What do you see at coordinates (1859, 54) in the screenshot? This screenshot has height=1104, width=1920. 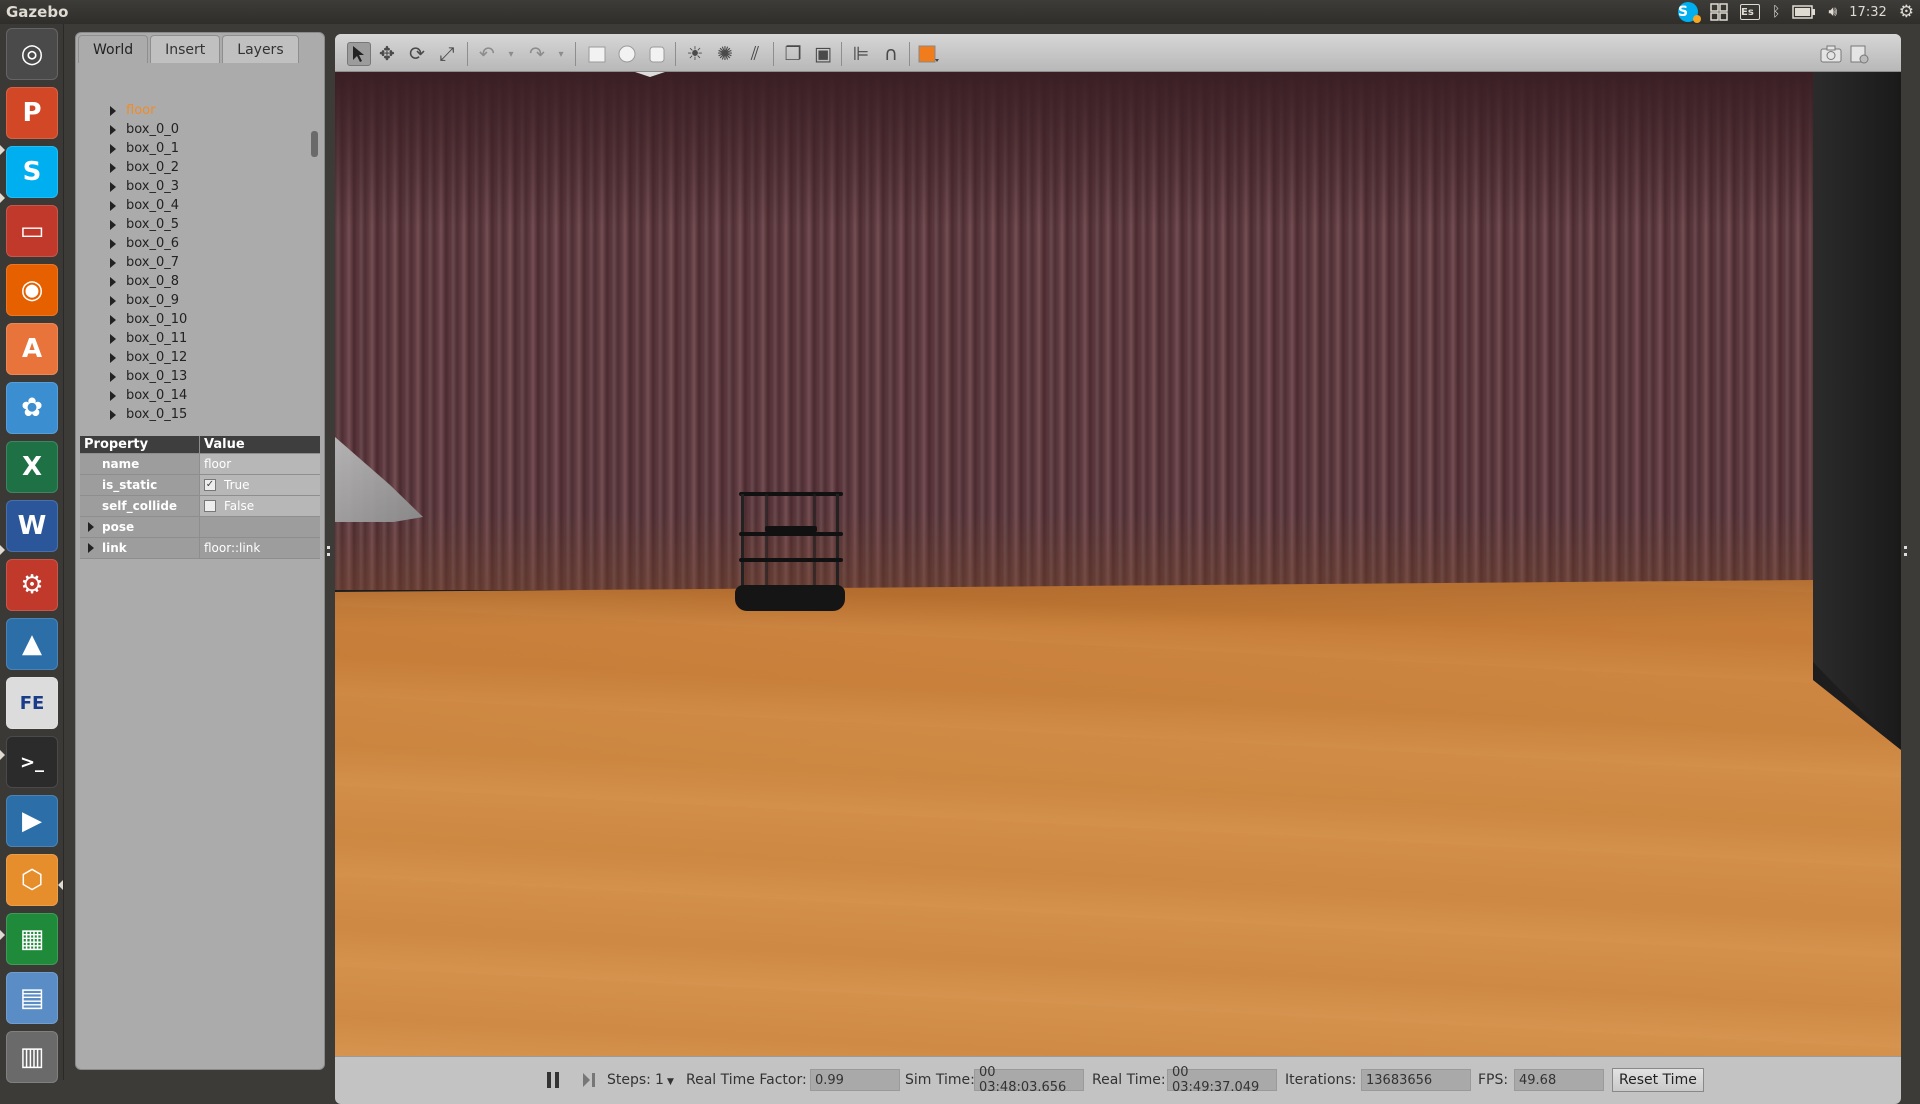 I see `log-recording-icon` at bounding box center [1859, 54].